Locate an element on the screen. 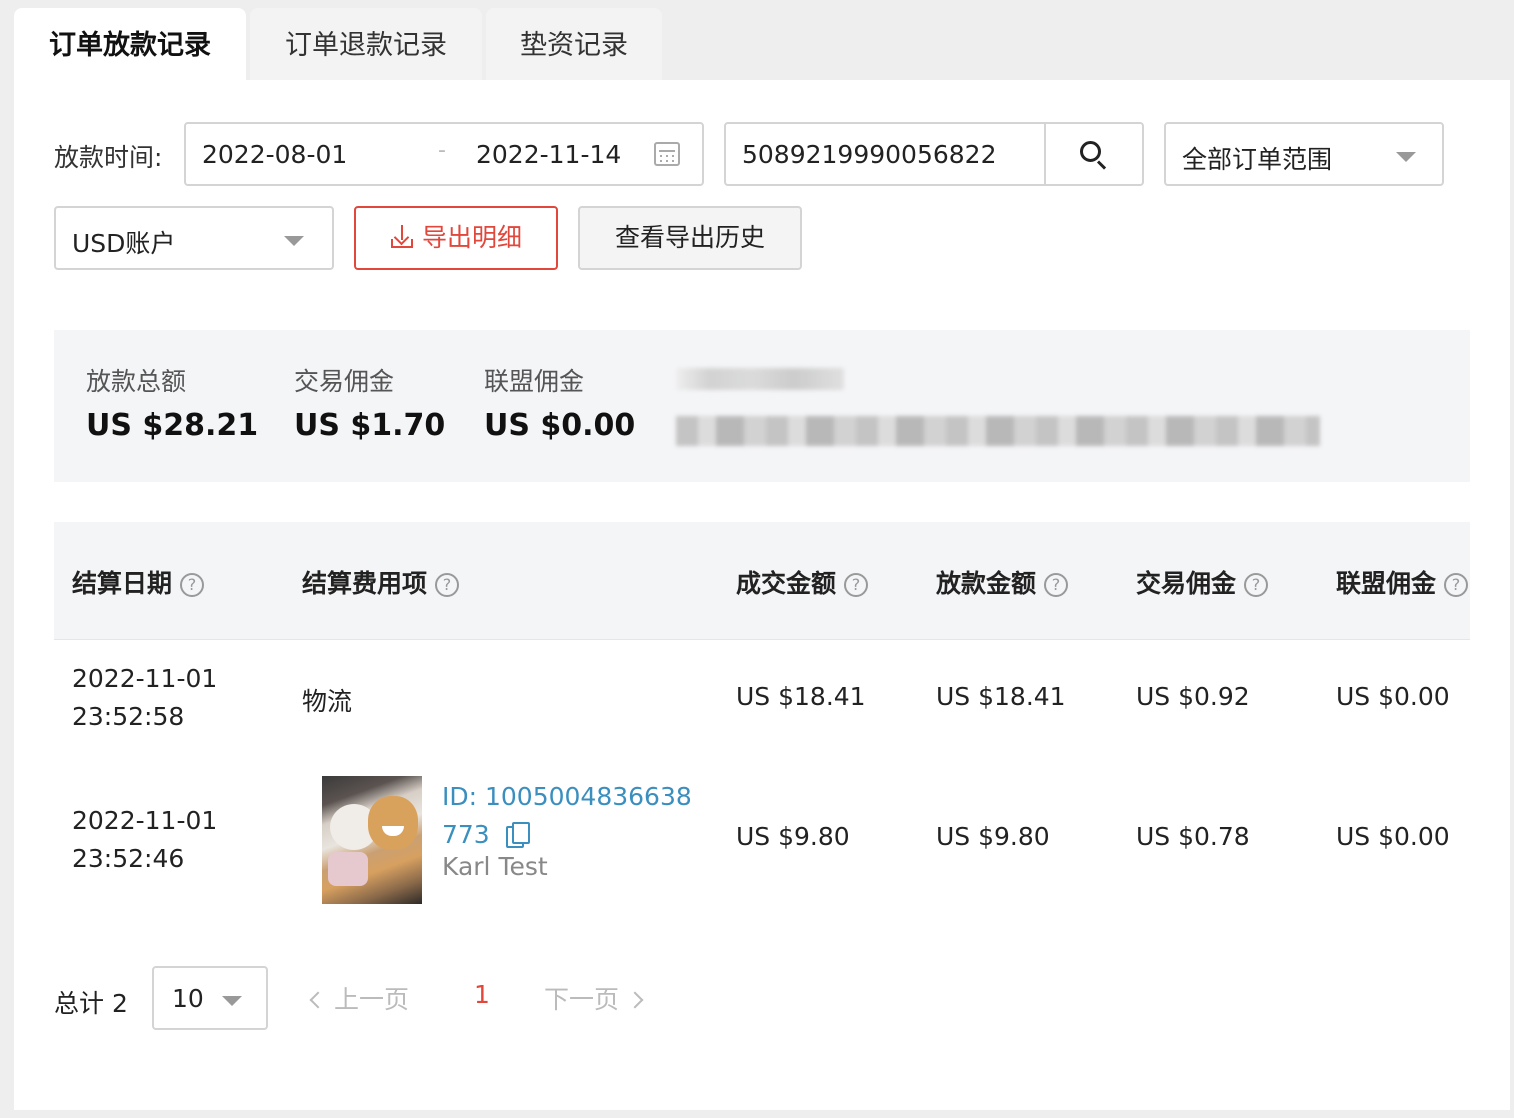 This screenshot has height=1118, width=1514. export-details-button: 导出明细 is located at coordinates (456, 238).